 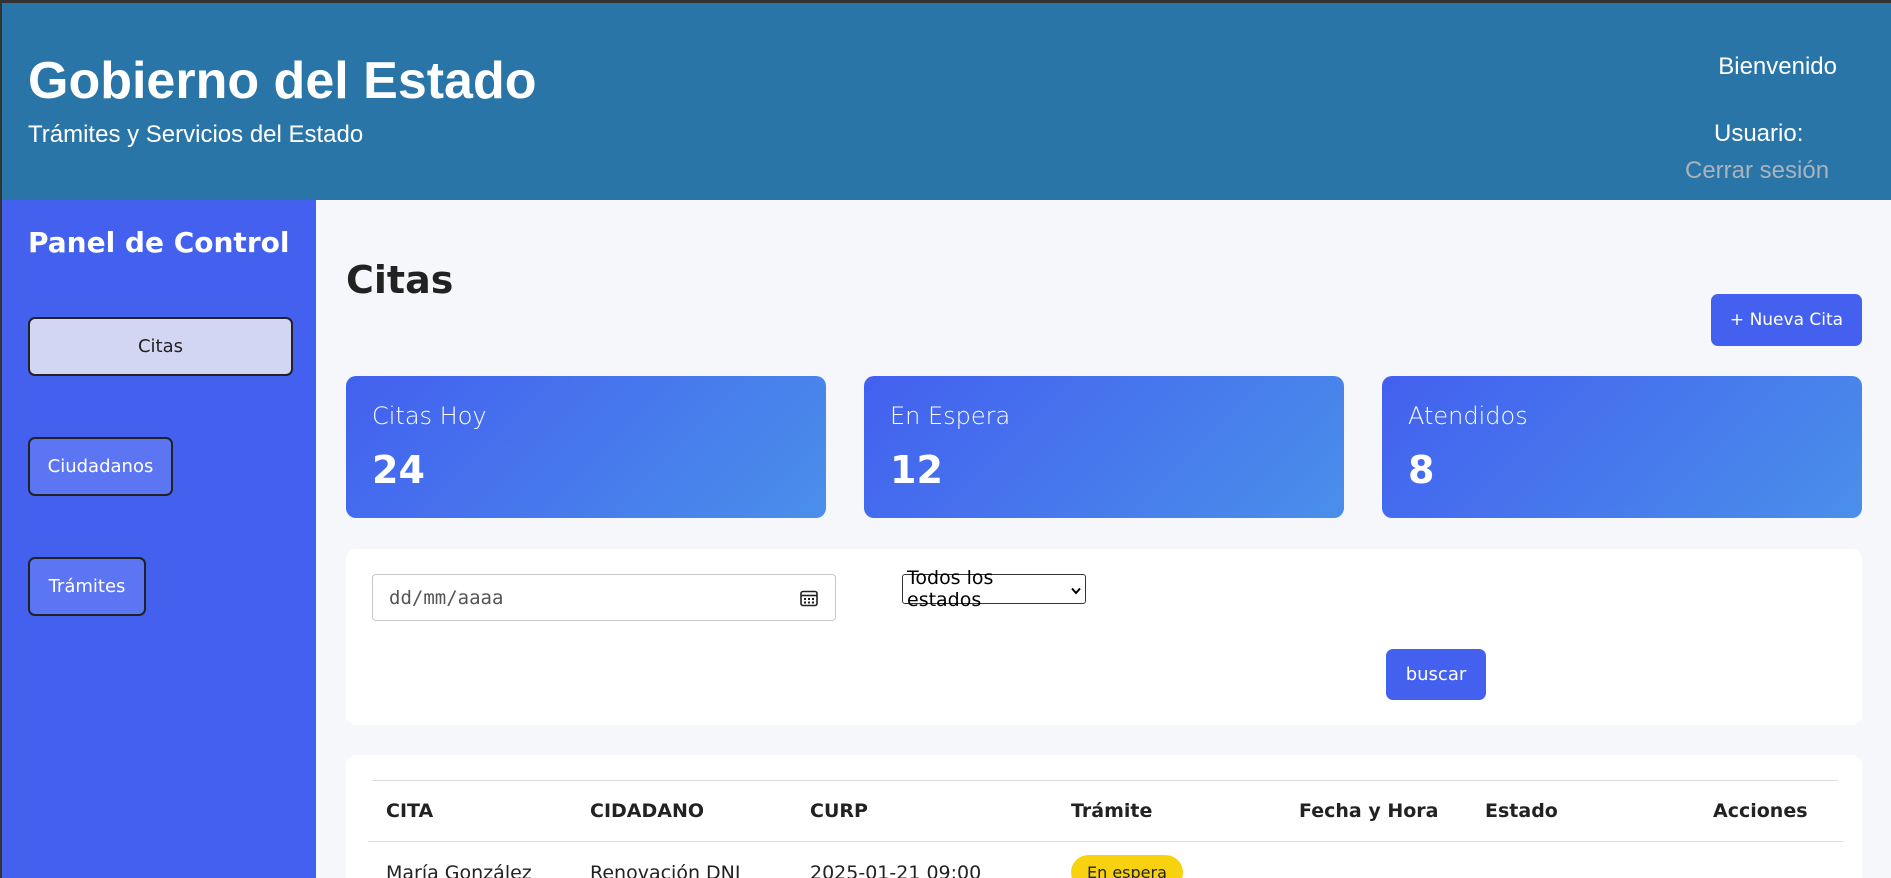 What do you see at coordinates (604, 597) in the screenshot?
I see `date-input: dd/mm/aaaa` at bounding box center [604, 597].